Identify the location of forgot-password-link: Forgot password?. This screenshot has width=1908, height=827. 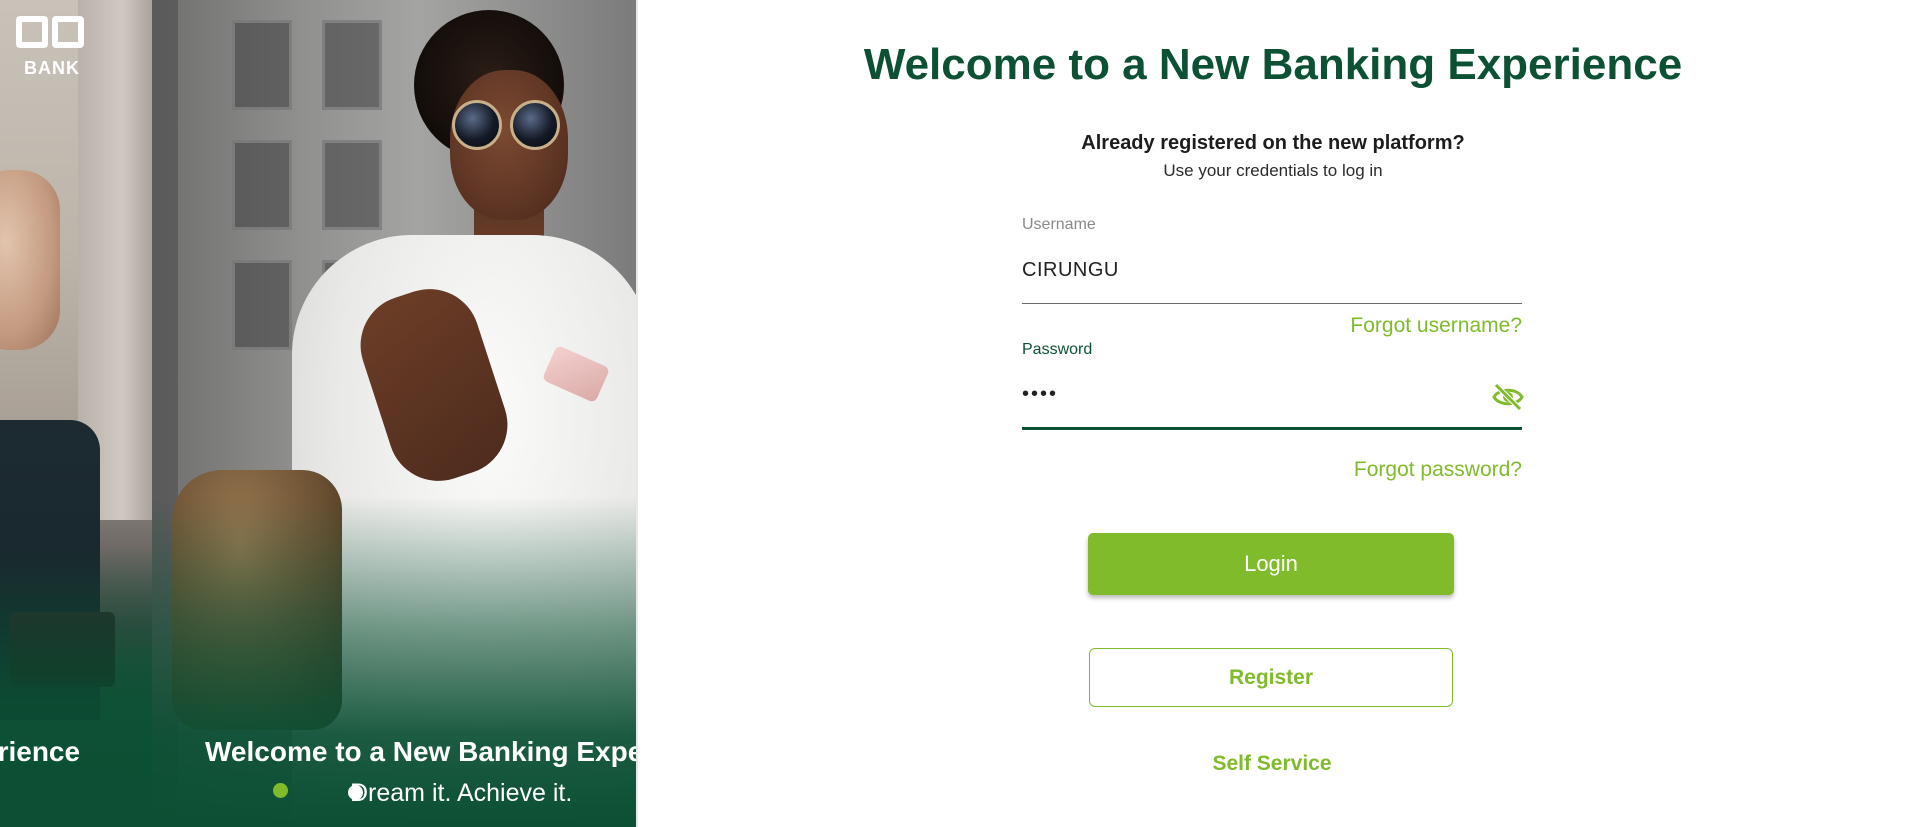
(1438, 470).